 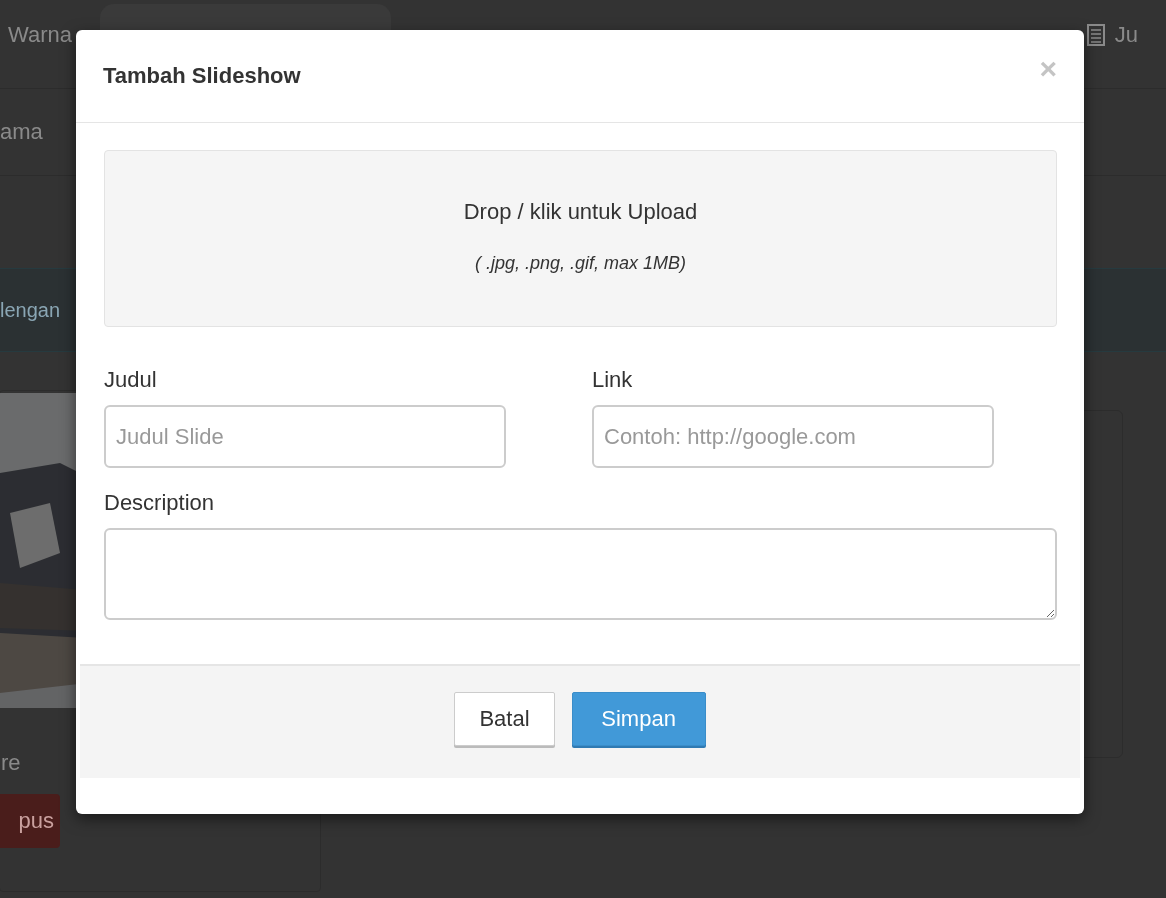 What do you see at coordinates (1095, 35) in the screenshot?
I see `document-icon` at bounding box center [1095, 35].